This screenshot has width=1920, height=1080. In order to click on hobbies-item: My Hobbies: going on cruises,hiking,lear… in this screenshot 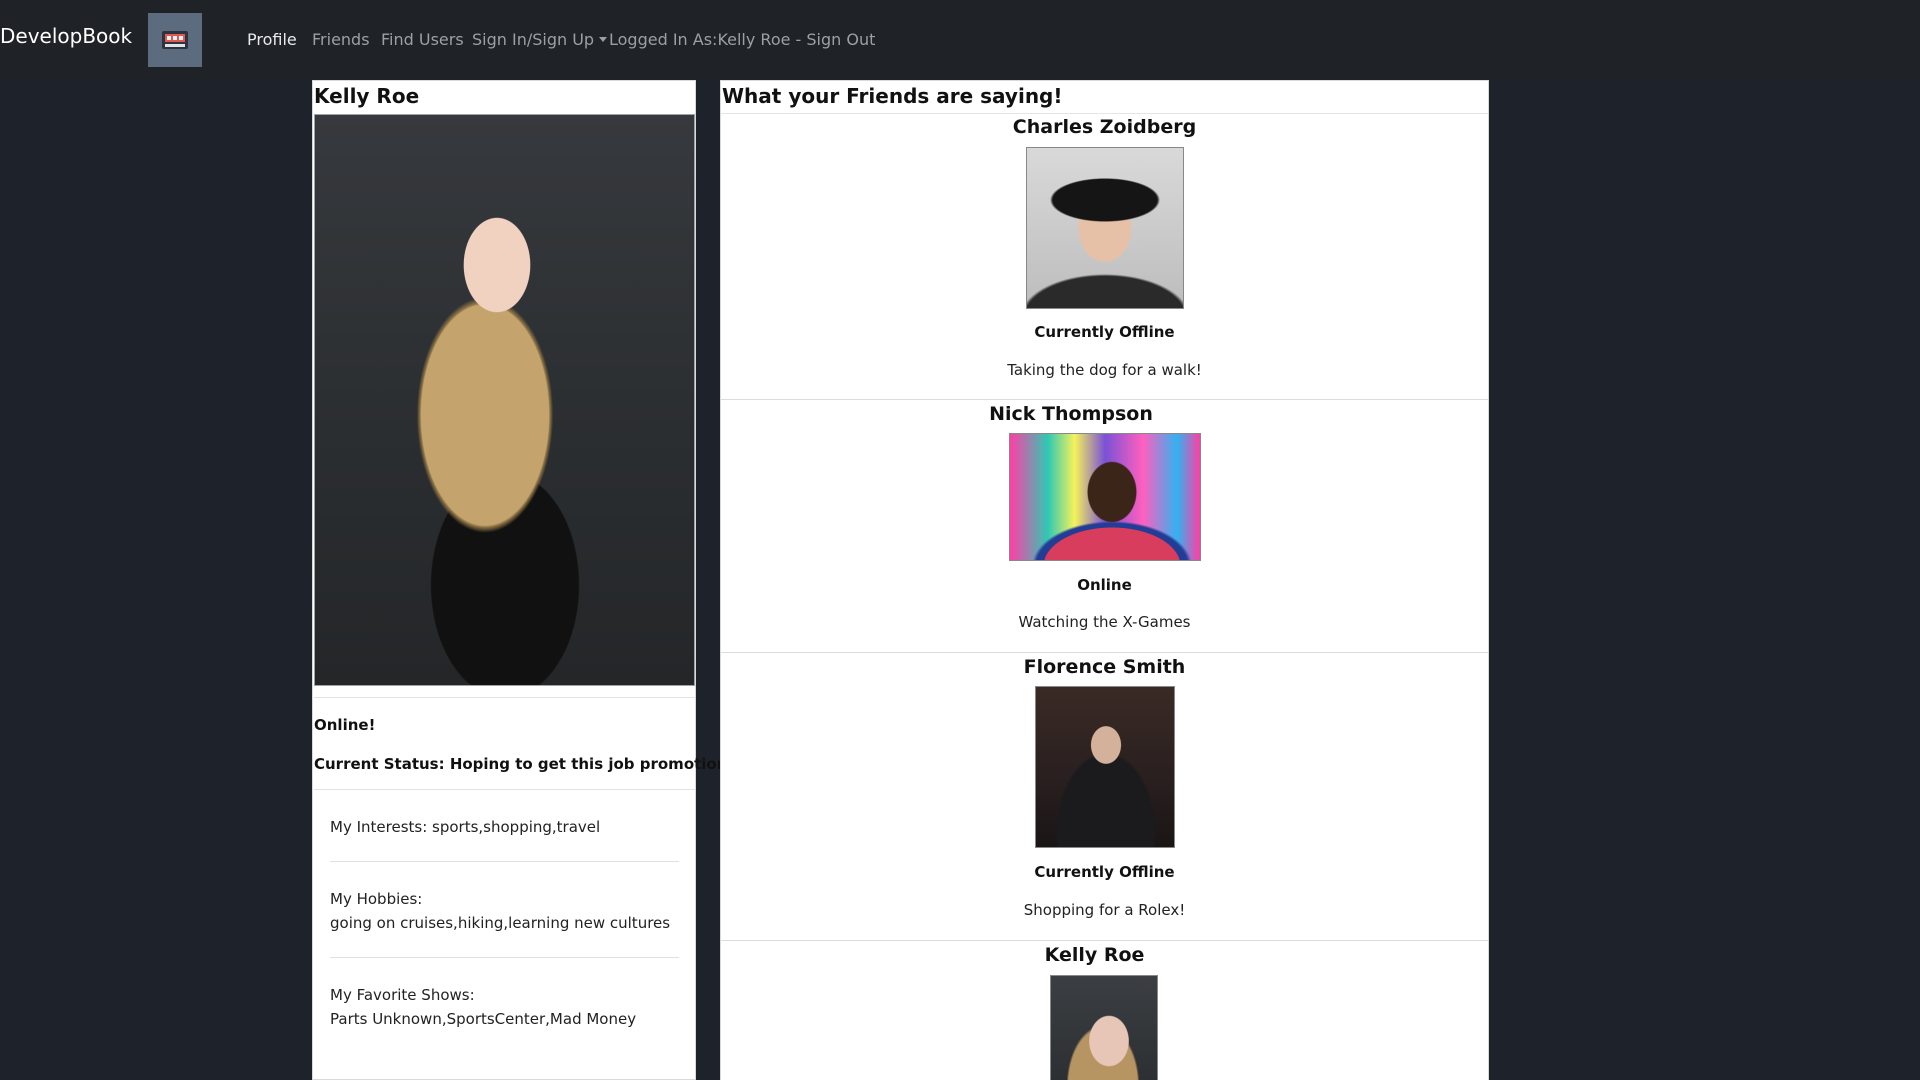, I will do `click(504, 910)`.